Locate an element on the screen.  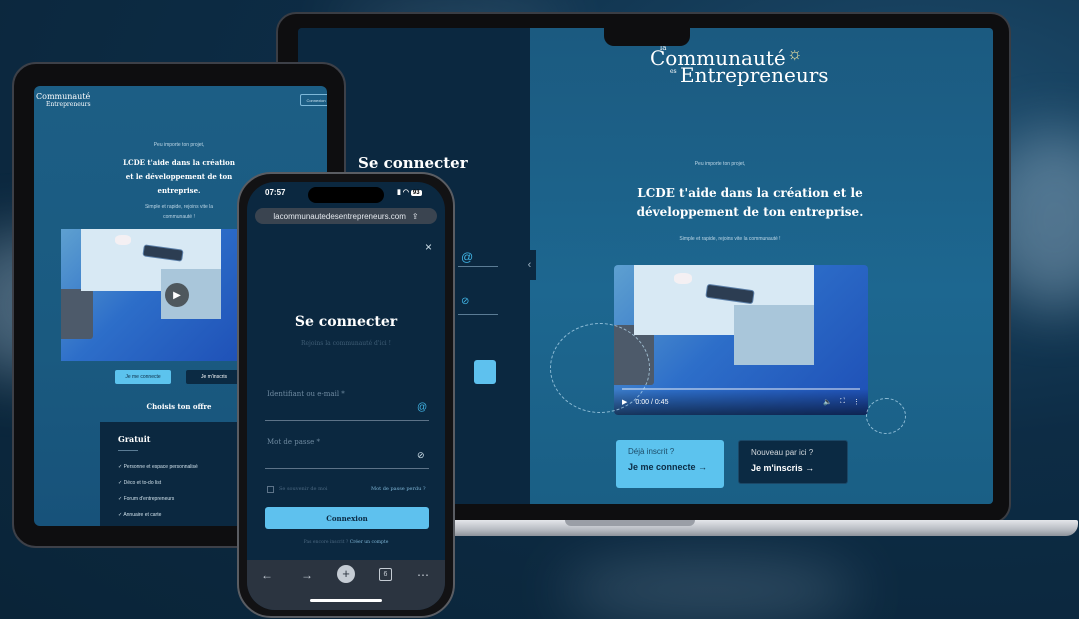
login-card-action: Je me connecte → is located at coordinates (668, 467).